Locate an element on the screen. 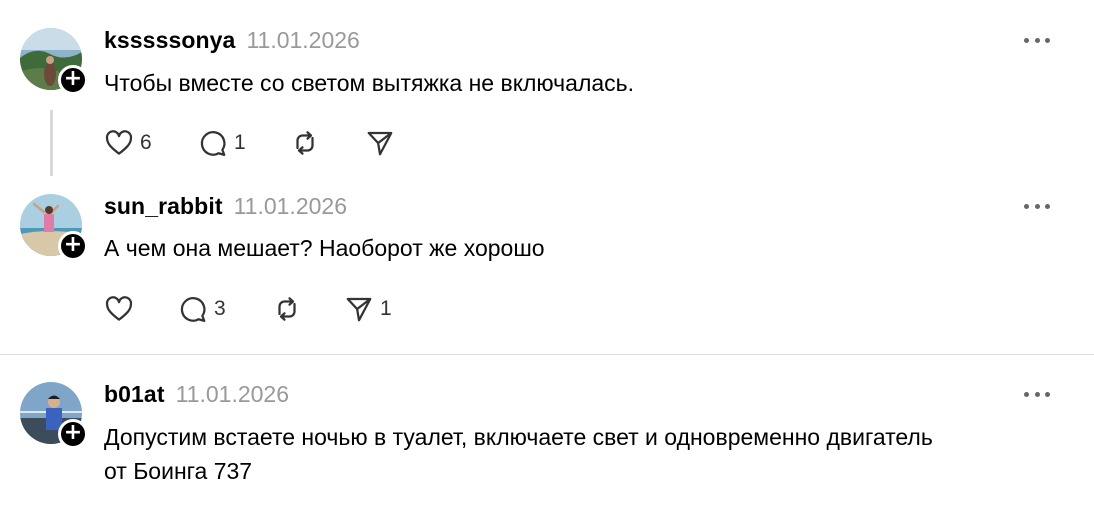 This screenshot has width=1094, height=505. post-header: ksssssonya 11.01.2026 is located at coordinates (232, 42).